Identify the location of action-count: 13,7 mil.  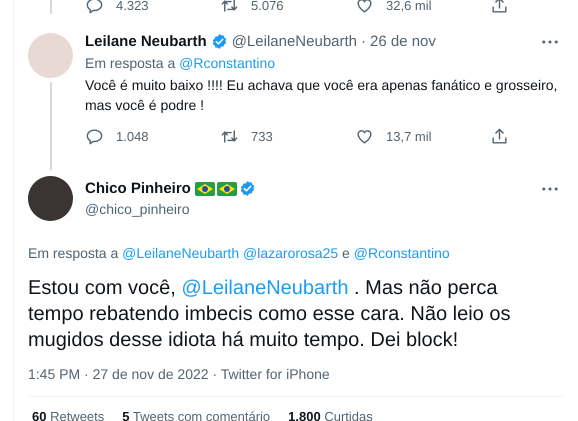
(409, 136).